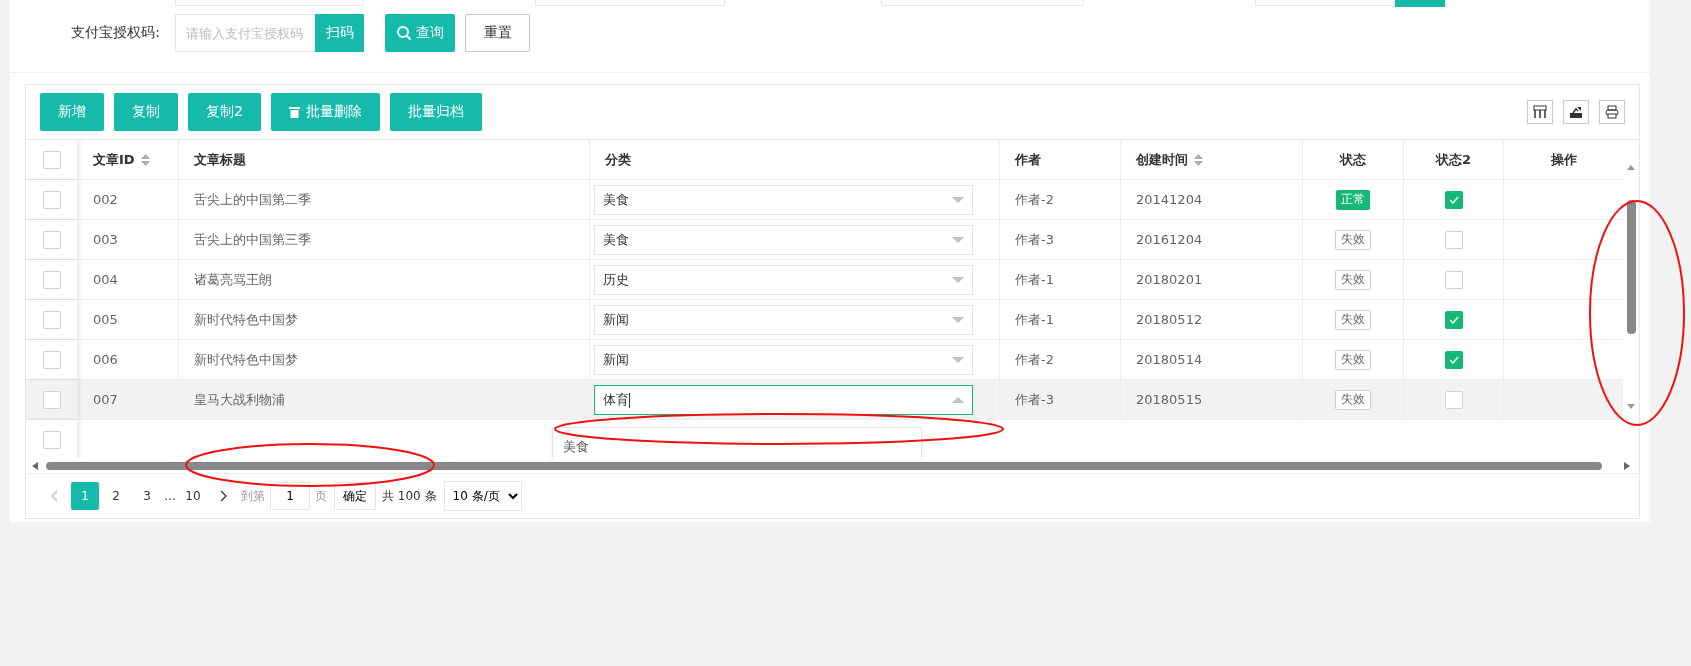 The image size is (1691, 666). What do you see at coordinates (355, 496) in the screenshot?
I see `confirm-button: 确定` at bounding box center [355, 496].